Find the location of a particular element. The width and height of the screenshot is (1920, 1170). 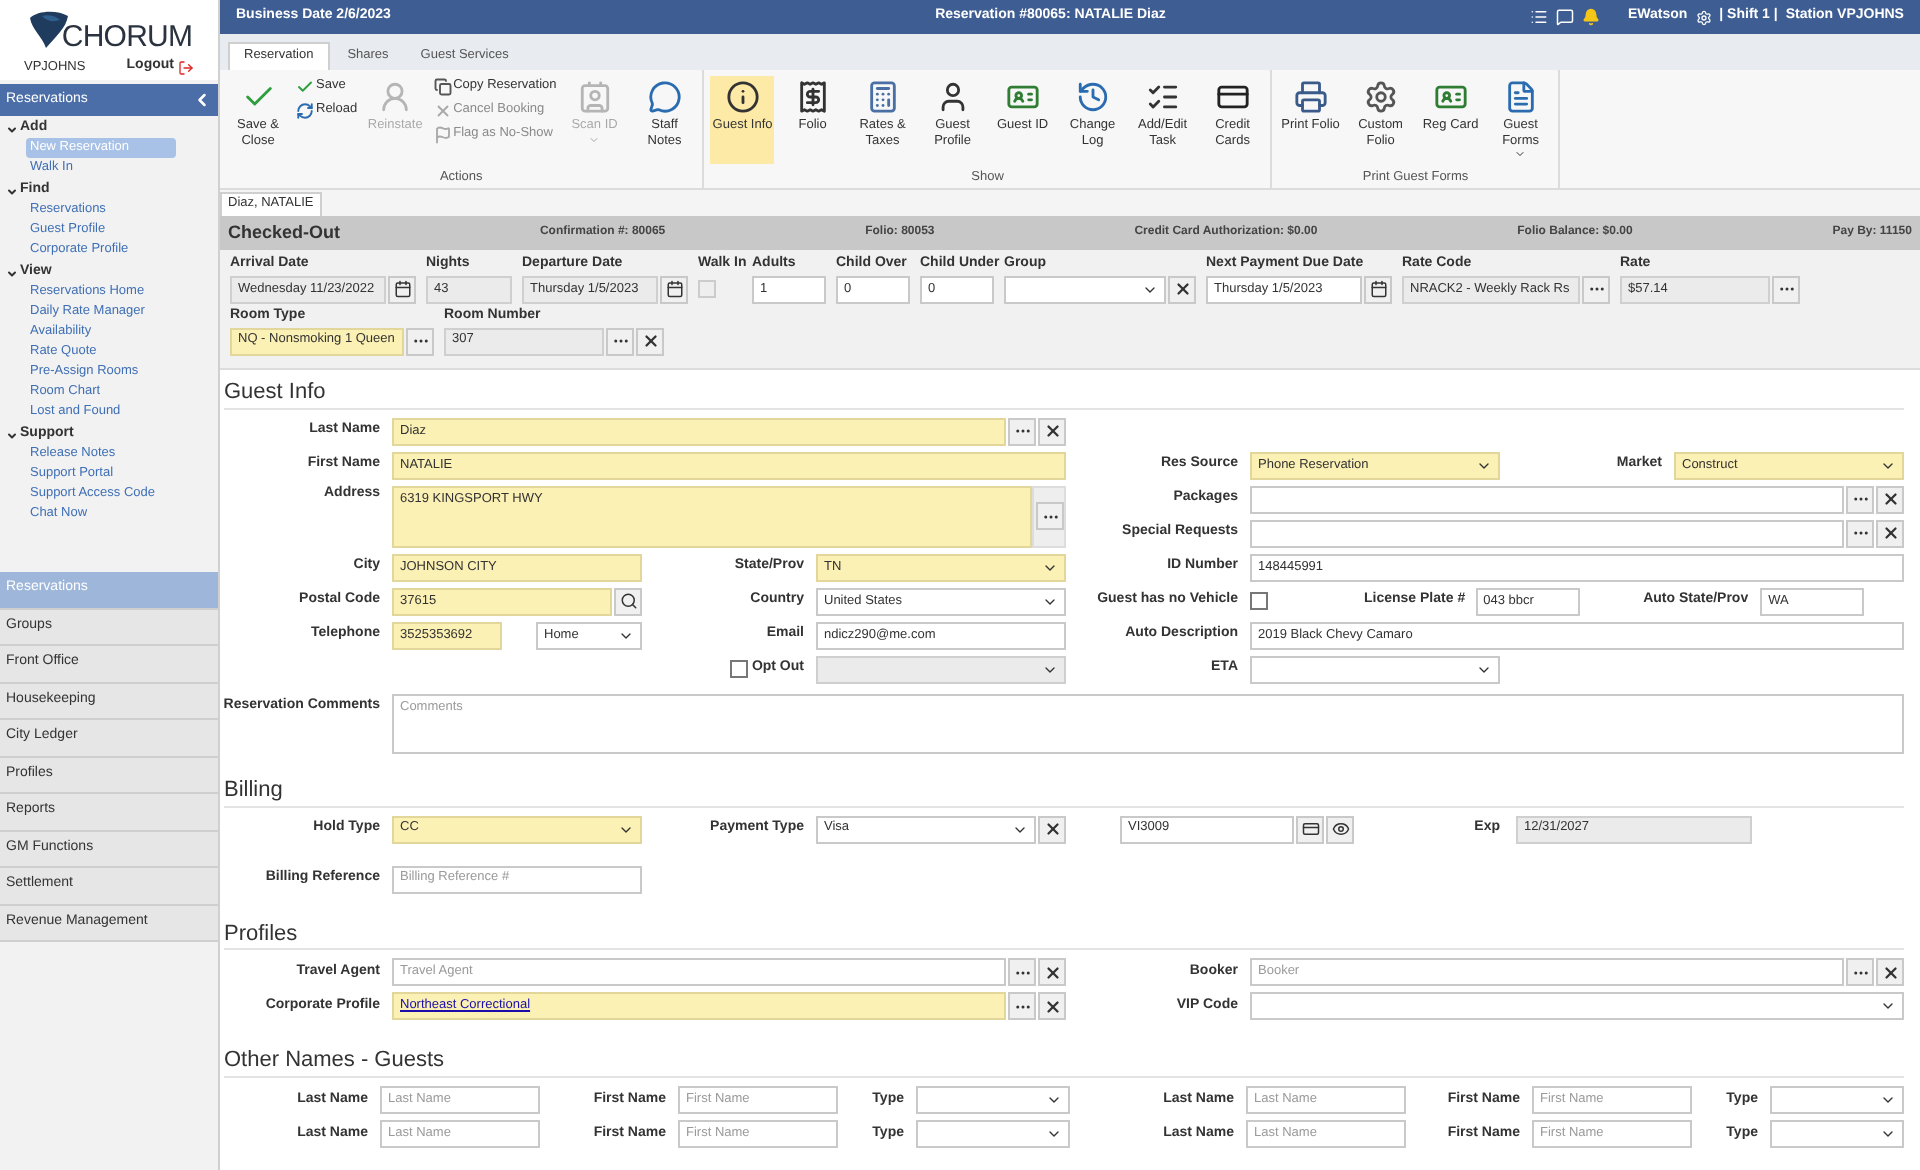

checklist-icon is located at coordinates (1162, 97).